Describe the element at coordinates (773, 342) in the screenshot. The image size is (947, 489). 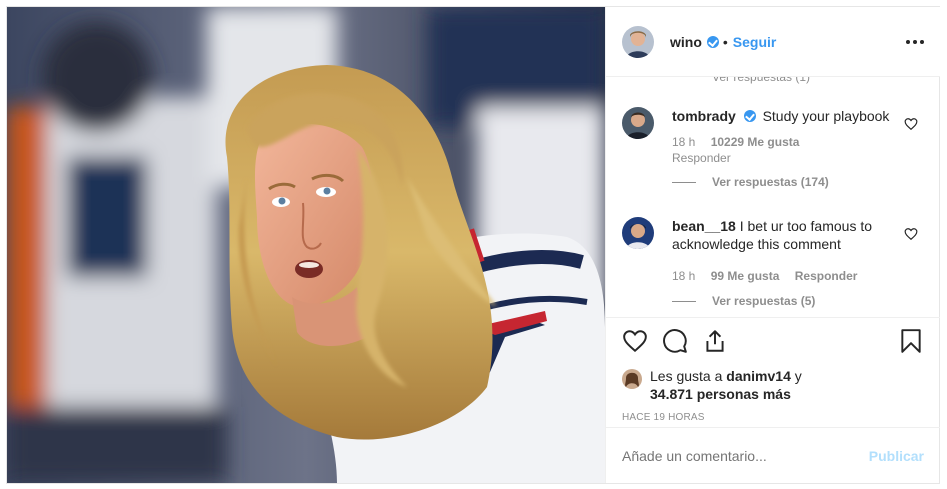
I see `action-icons-row` at that location.